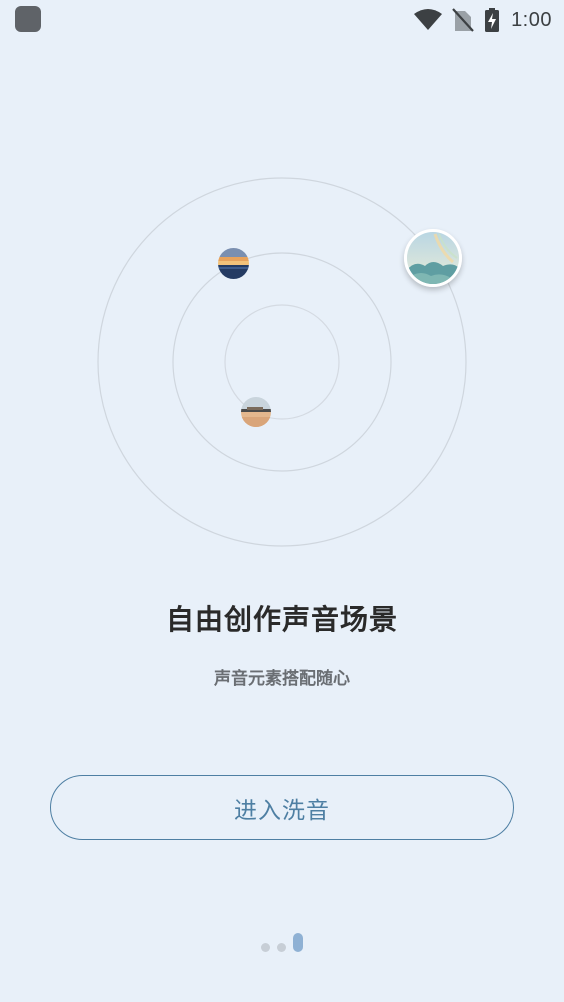 The height and width of the screenshot is (1002, 564). Describe the element at coordinates (281, 619) in the screenshot. I see `page-title: 自由创作声音场景` at that location.